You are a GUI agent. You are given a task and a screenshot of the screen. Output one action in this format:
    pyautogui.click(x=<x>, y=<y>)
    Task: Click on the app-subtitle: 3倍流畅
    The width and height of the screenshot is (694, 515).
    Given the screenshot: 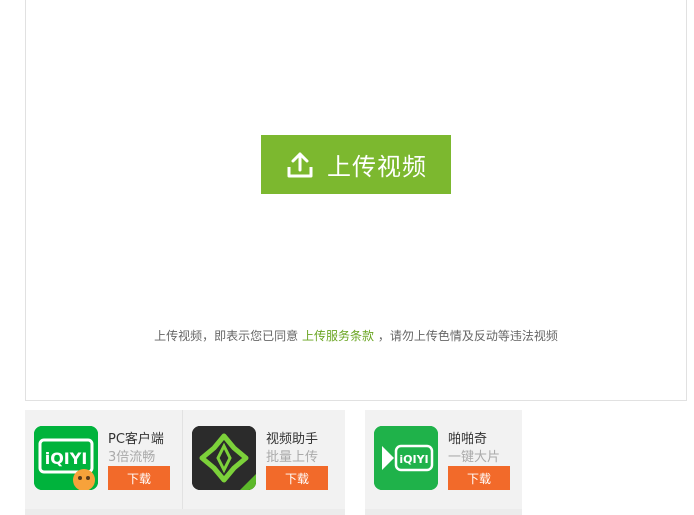 What is the action you would take?
    pyautogui.click(x=132, y=457)
    